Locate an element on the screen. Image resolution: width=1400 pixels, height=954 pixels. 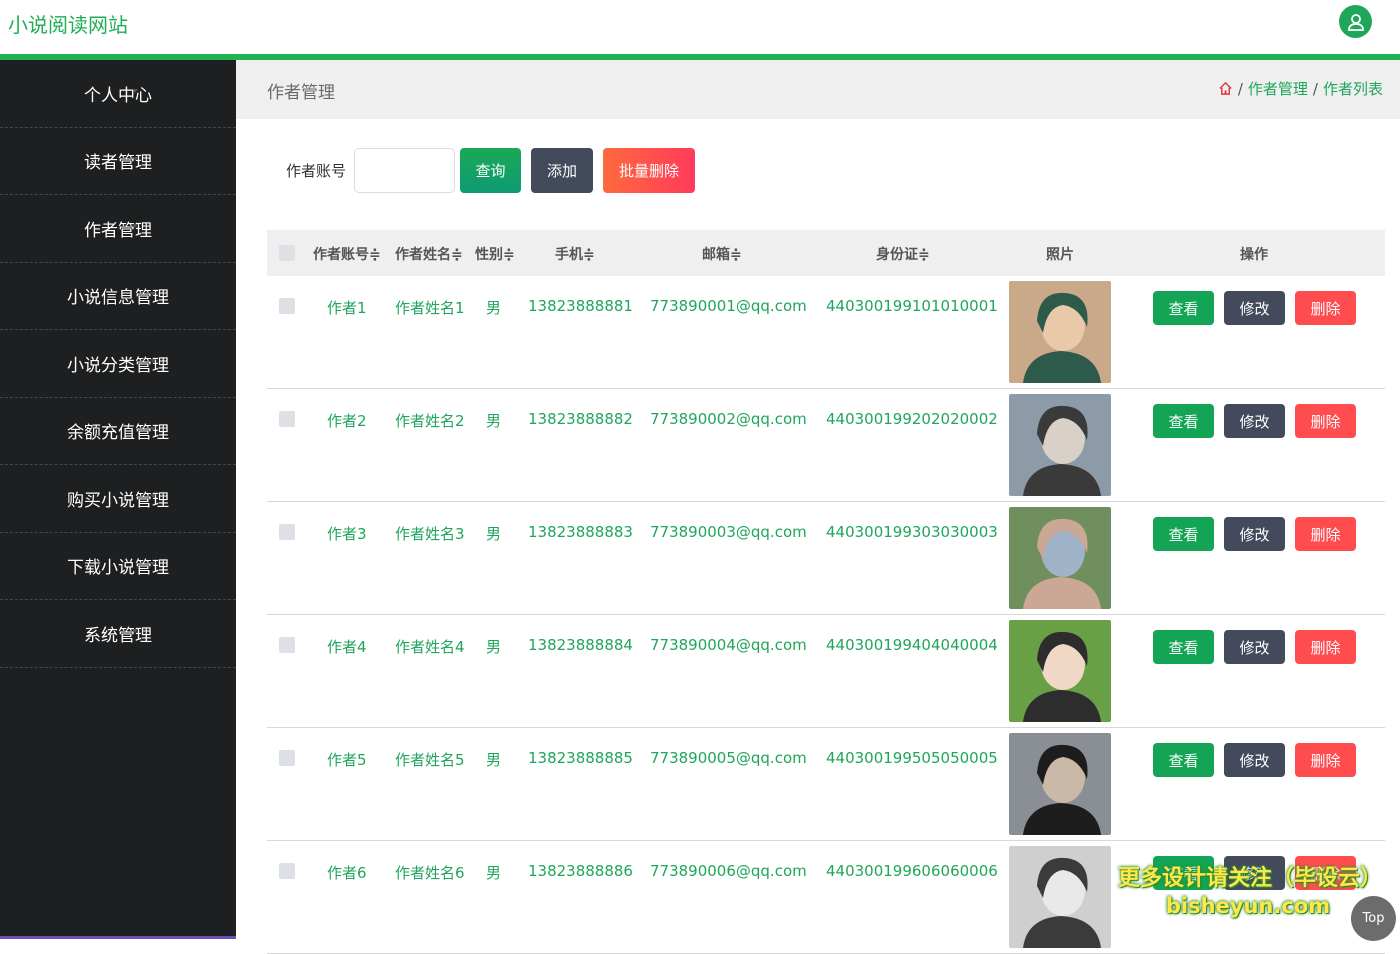
breadcrumb-level2: 作者列表 is located at coordinates (1352, 89).